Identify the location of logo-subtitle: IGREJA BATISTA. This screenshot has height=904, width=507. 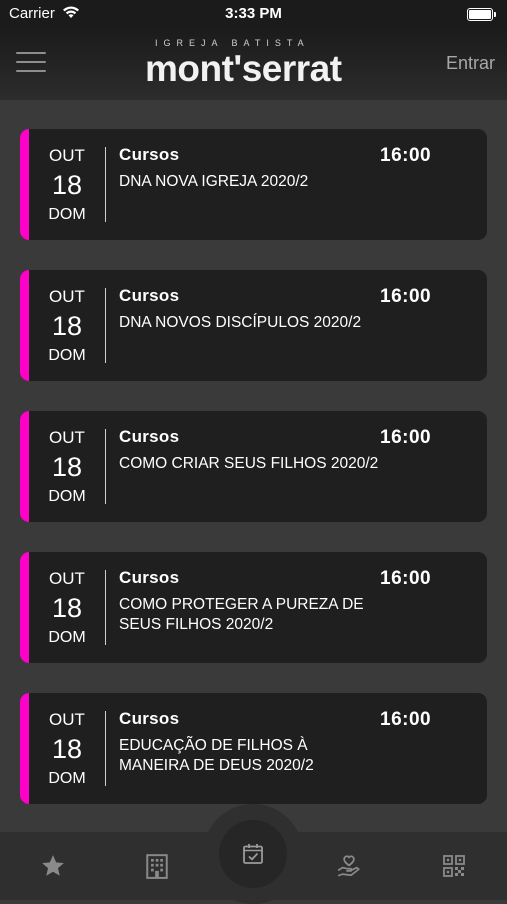
(232, 43).